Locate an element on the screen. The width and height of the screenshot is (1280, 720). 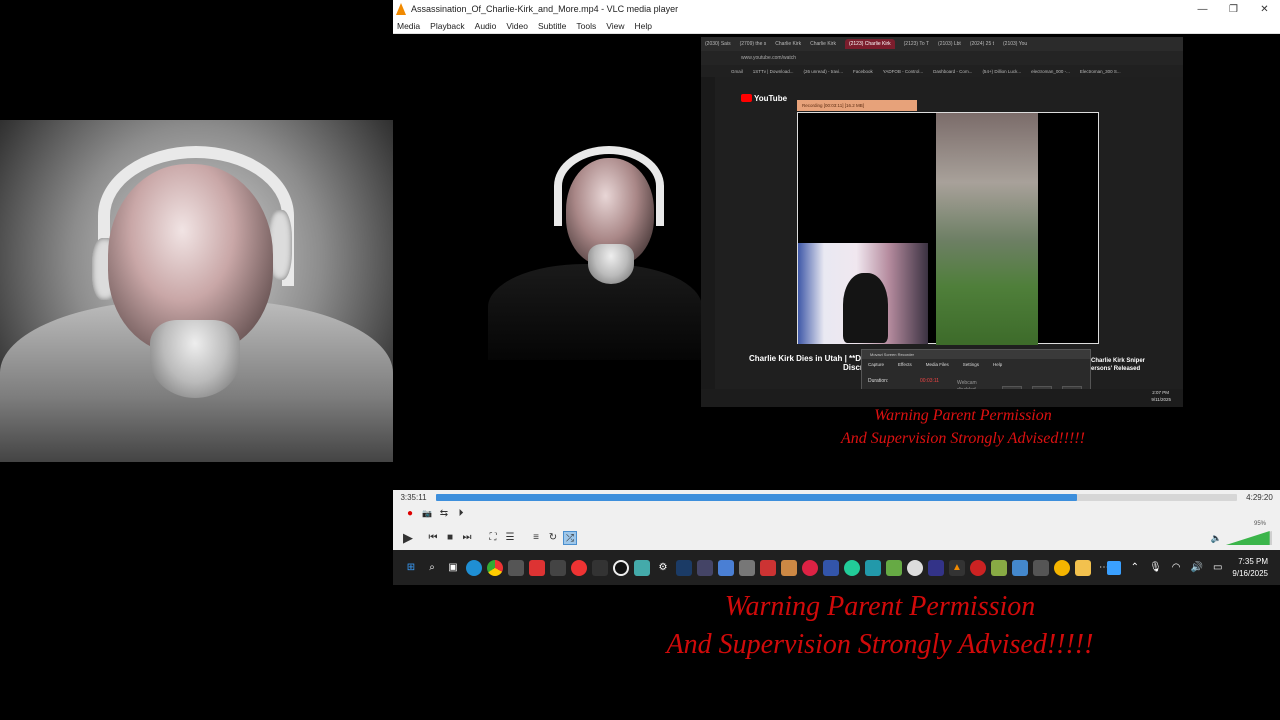
recorder-duration-label: Duration: is located at coordinates (878, 381).